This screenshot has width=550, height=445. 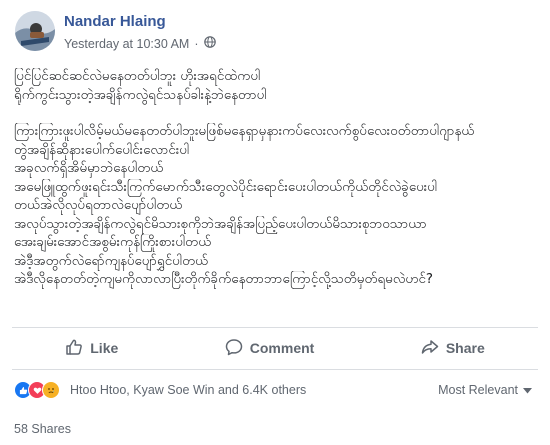 I want to click on like-label: Like, so click(x=104, y=348).